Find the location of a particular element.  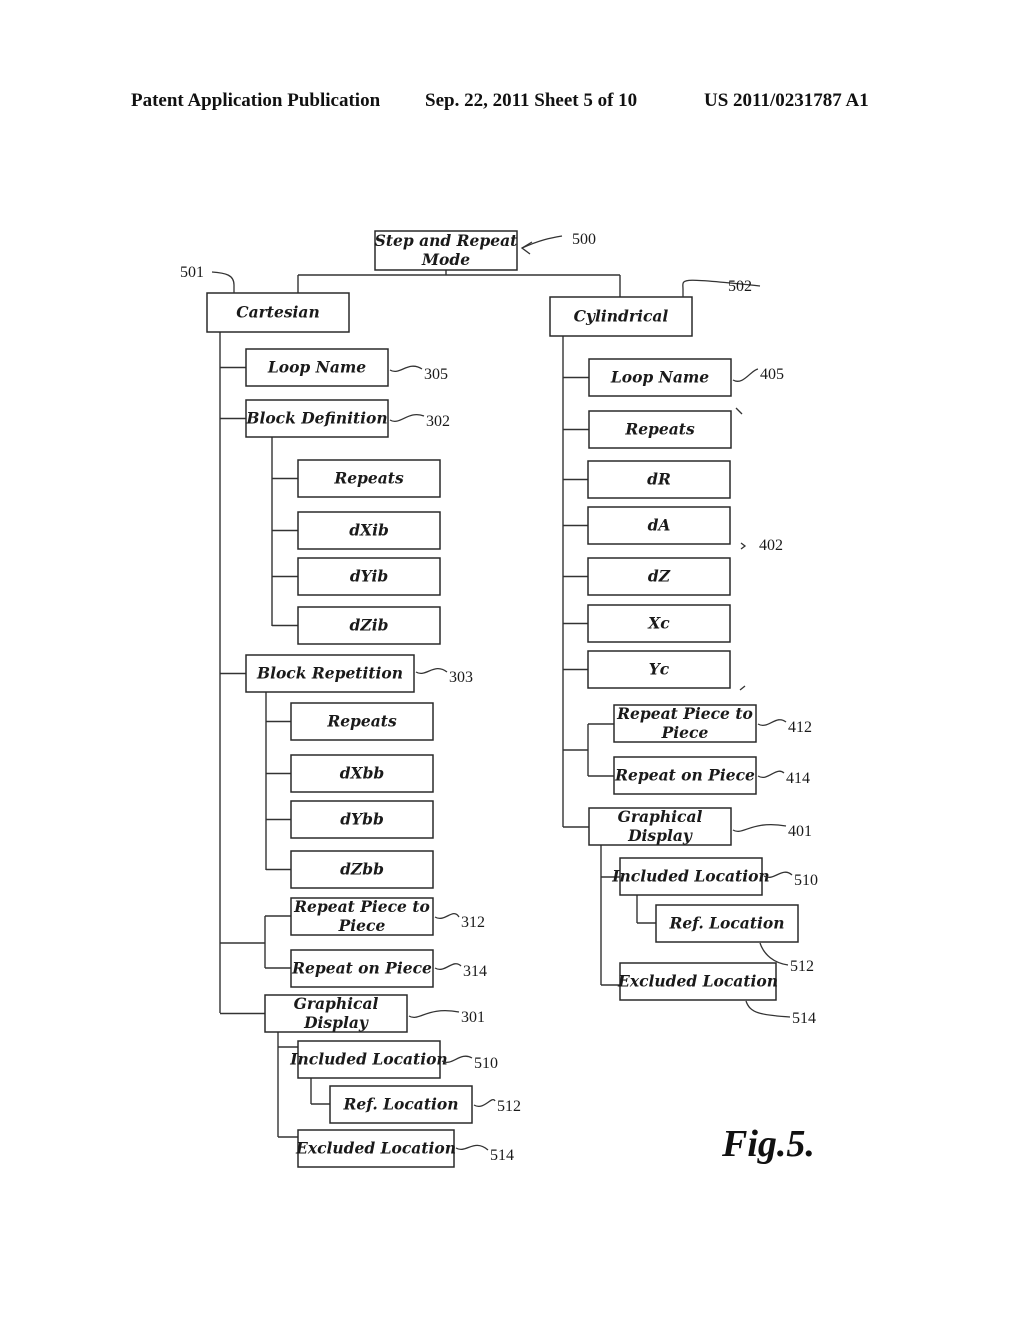

node-box-c-dybb: dYbb is located at coordinates (362, 819).